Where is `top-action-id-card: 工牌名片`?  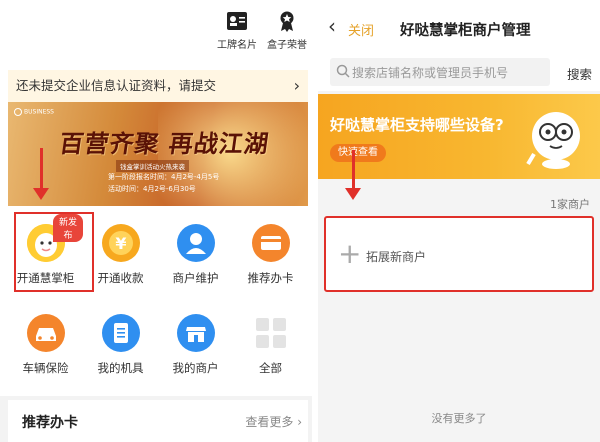 top-action-id-card: 工牌名片 is located at coordinates (237, 30).